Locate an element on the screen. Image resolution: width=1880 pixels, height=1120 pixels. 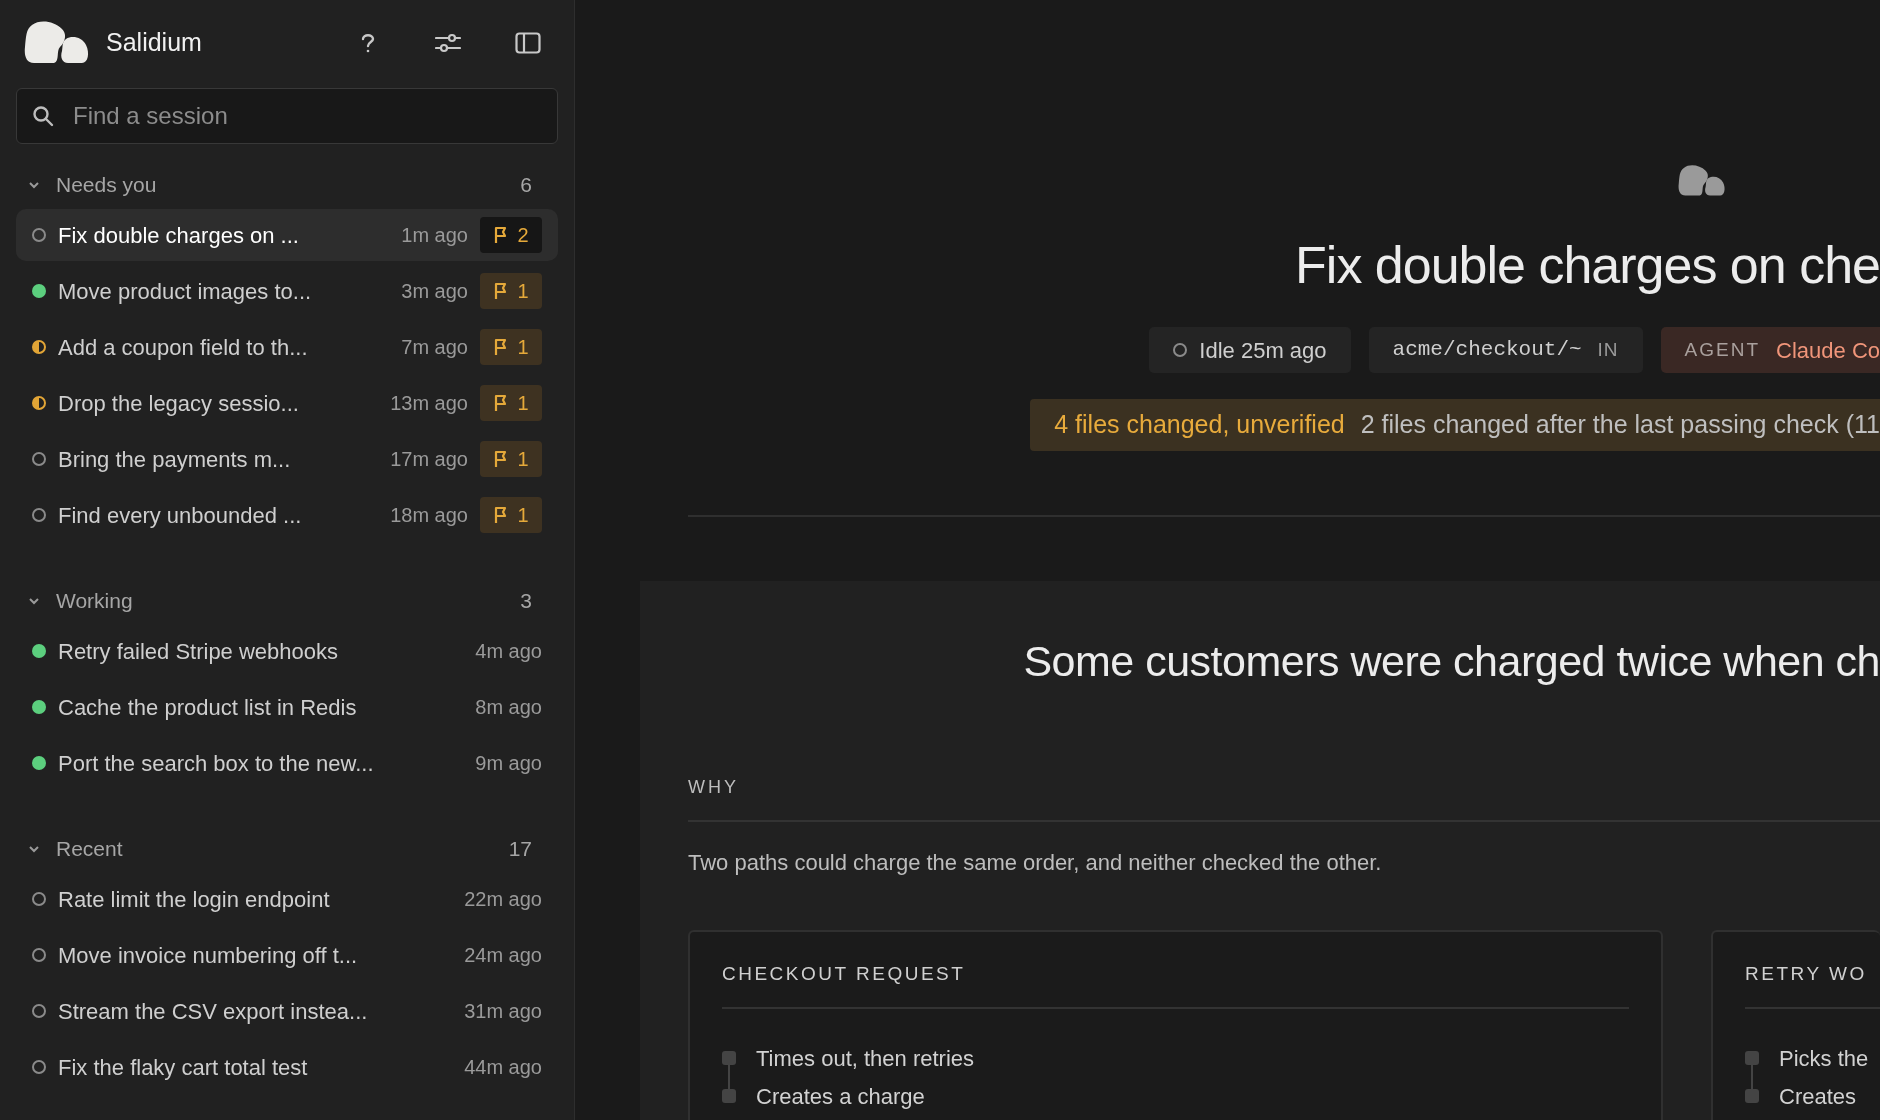
session-title: Retry failed Stripe webhooks is located at coordinates (198, 651).